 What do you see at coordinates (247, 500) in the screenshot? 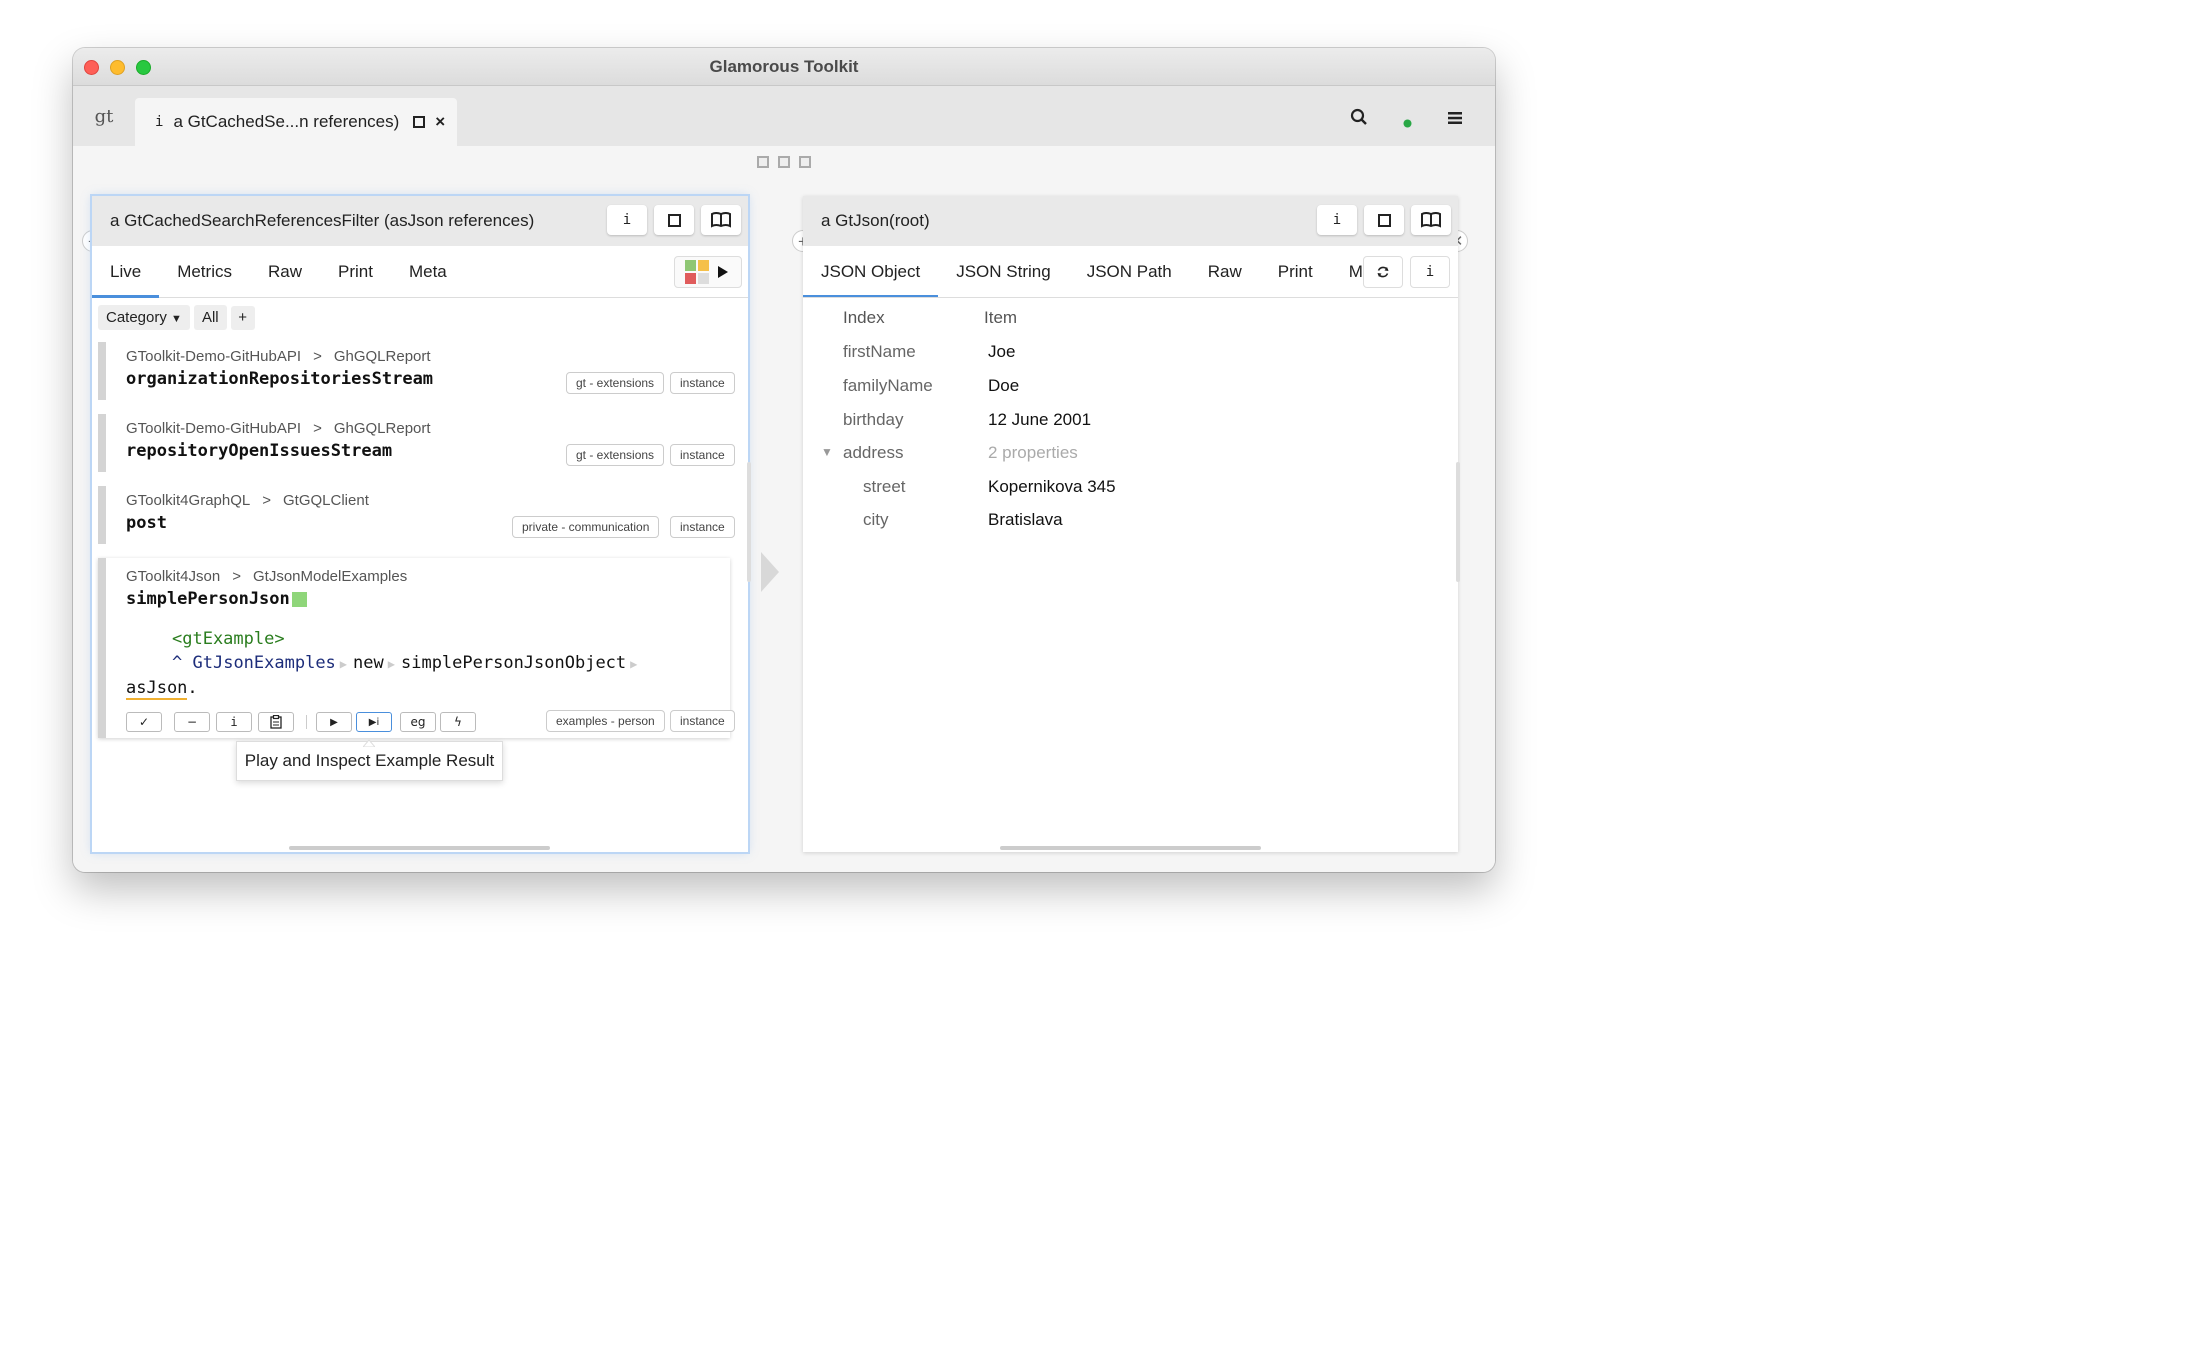
I see `item-breadcrumb: GToolkit4GraphQL > GtGQLClient` at bounding box center [247, 500].